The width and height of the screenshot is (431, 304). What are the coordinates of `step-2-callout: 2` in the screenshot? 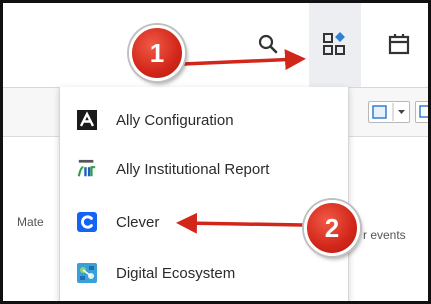 It's located at (332, 228).